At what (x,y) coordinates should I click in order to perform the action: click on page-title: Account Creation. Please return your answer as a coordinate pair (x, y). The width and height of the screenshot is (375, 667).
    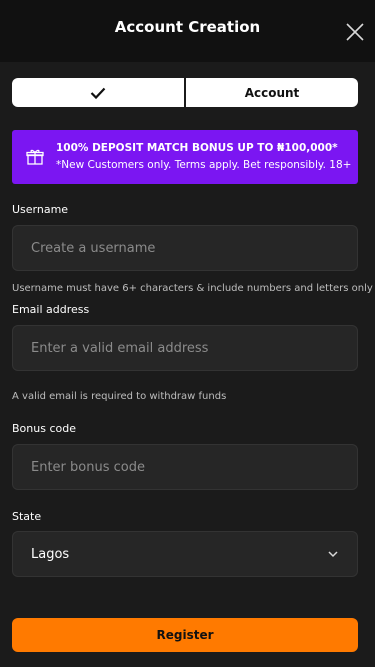
    Looking at the image, I should click on (187, 27).